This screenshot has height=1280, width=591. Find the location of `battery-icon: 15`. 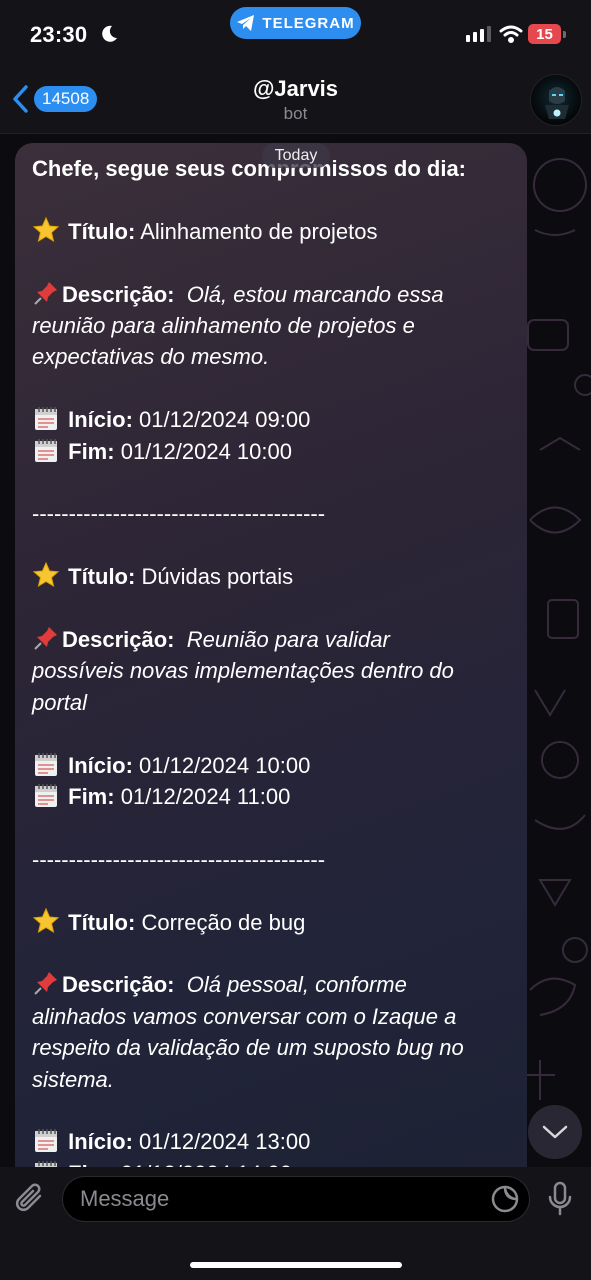

battery-icon: 15 is located at coordinates (544, 34).